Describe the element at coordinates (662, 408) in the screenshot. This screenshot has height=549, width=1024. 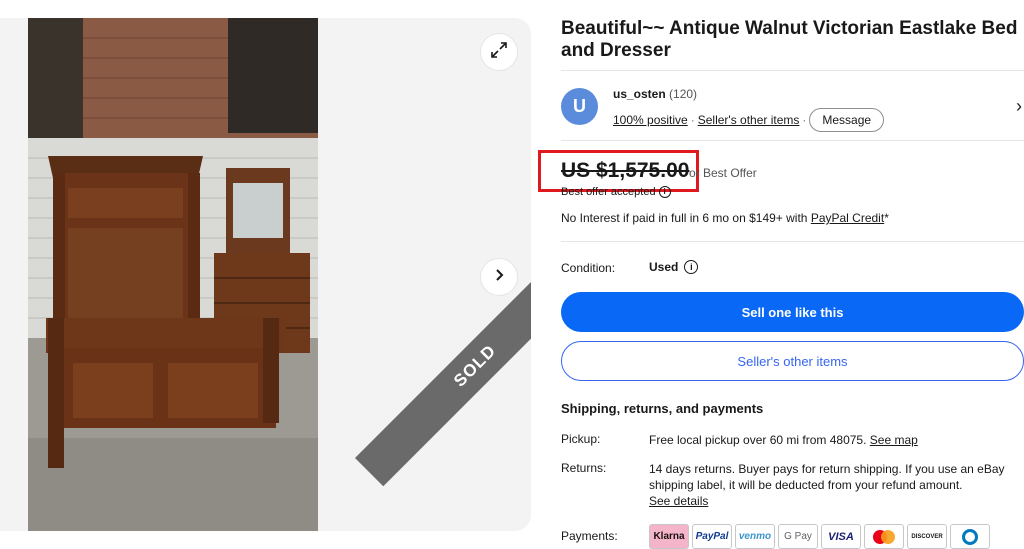
I see `shipping-heading: Shipping, returns, and payments` at that location.